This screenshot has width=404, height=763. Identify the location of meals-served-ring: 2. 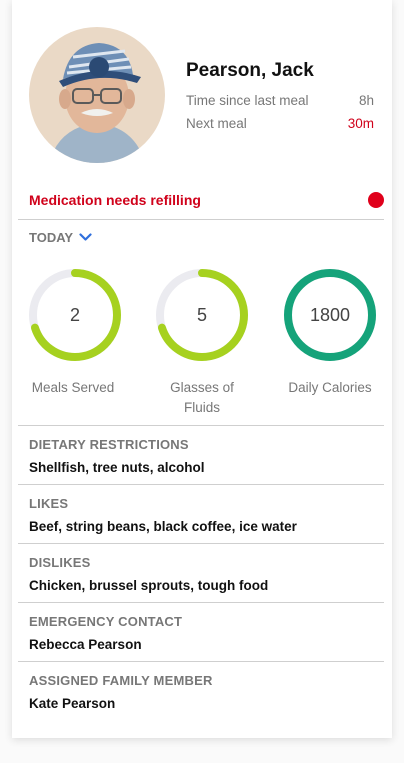
(75, 315).